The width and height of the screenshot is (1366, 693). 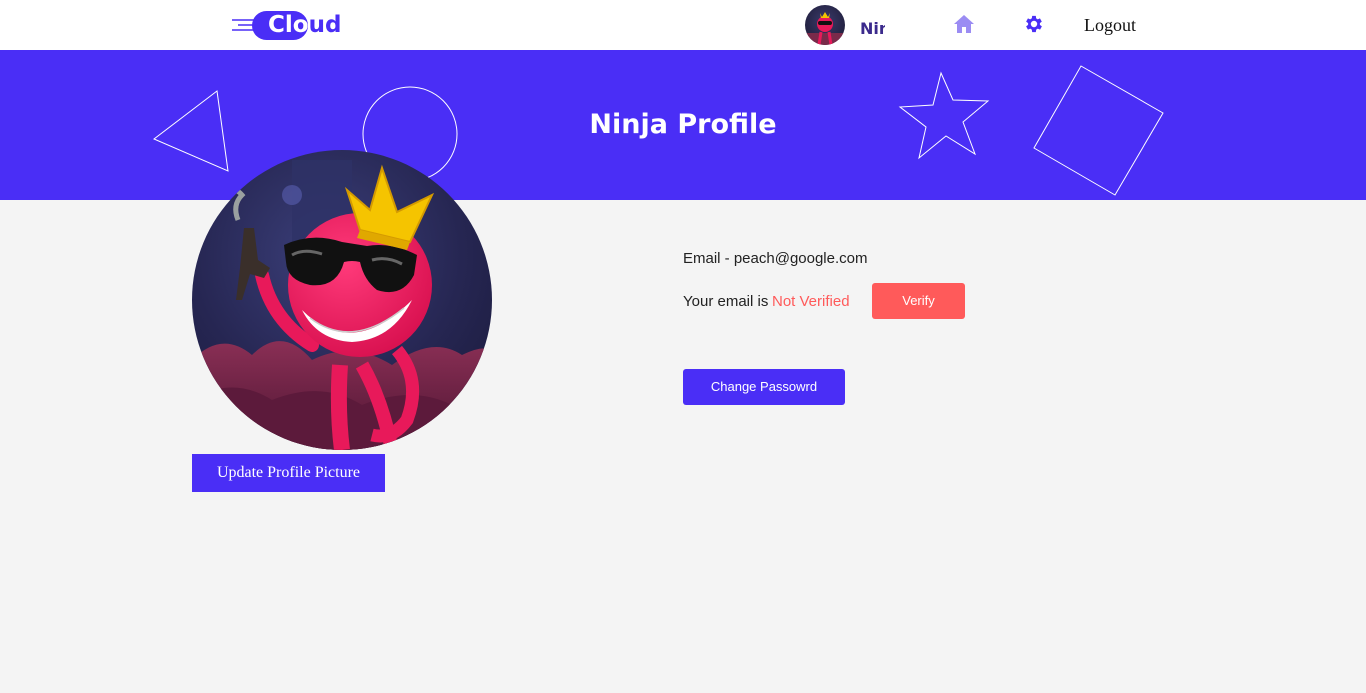 I want to click on email-row: Email - peach@google.com, so click(x=775, y=259).